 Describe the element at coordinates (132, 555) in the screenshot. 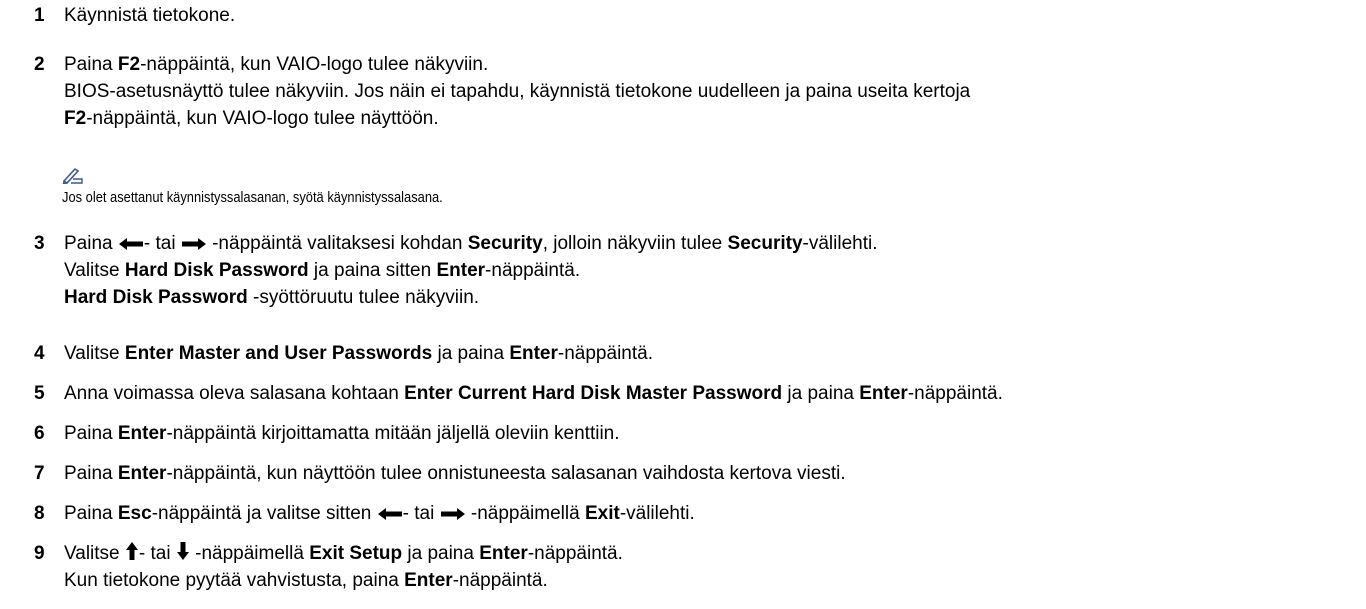

I see `arrow-up-icon` at that location.